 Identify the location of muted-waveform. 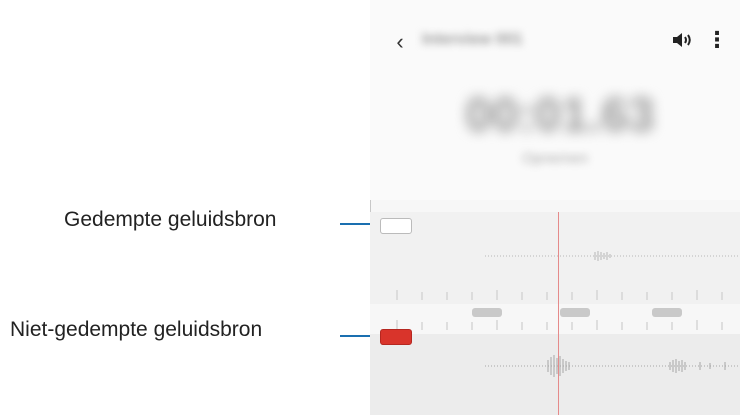
(612, 256).